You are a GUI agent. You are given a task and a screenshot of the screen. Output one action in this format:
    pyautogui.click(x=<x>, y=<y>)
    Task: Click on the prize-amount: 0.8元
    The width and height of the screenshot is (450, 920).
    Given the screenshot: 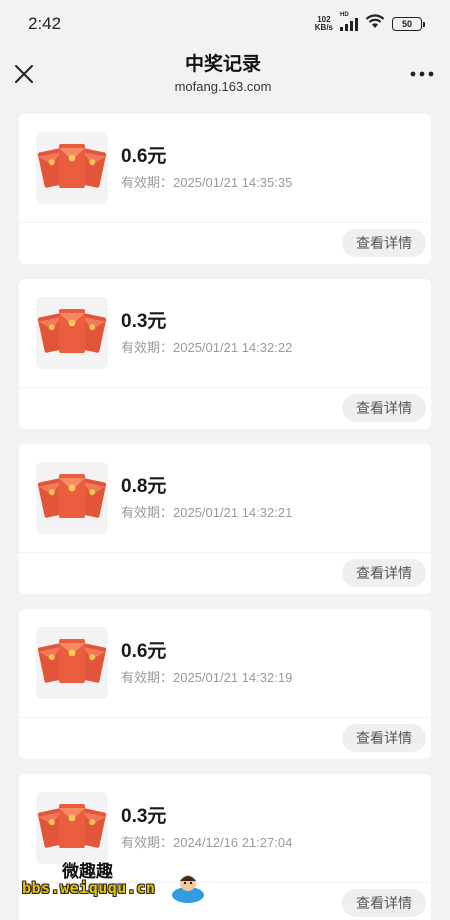 What is the action you would take?
    pyautogui.click(x=144, y=486)
    